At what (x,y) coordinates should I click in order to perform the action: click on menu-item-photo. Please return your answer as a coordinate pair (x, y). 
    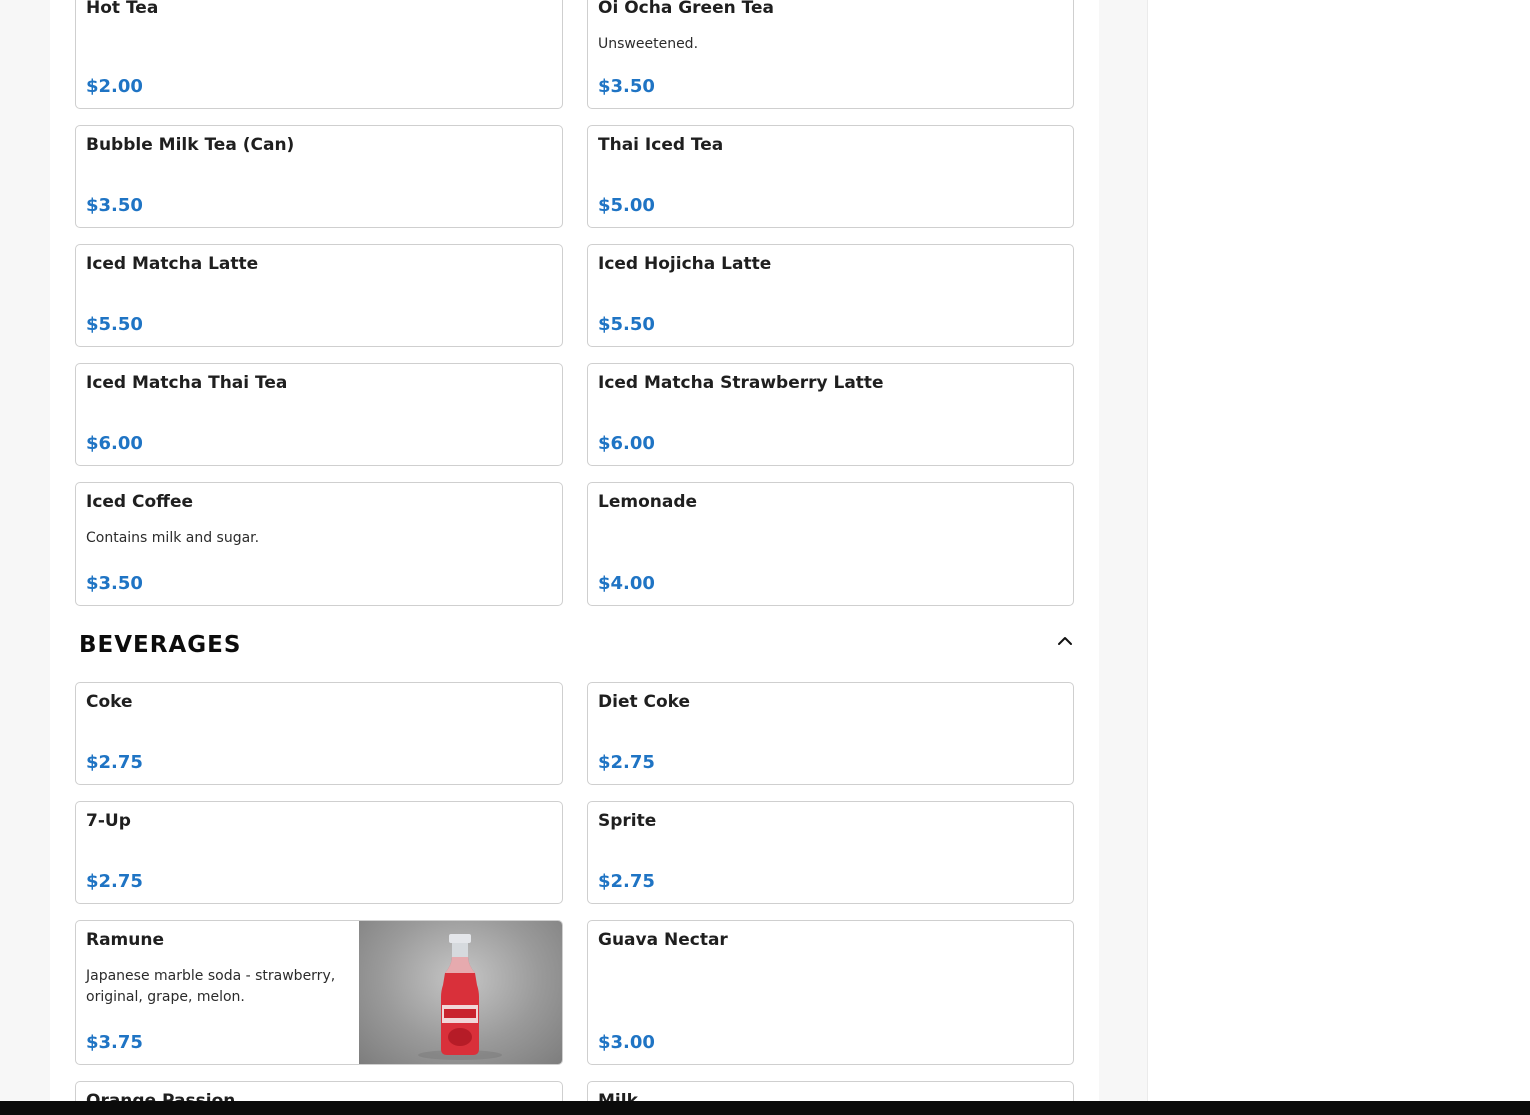
    Looking at the image, I should click on (460, 992).